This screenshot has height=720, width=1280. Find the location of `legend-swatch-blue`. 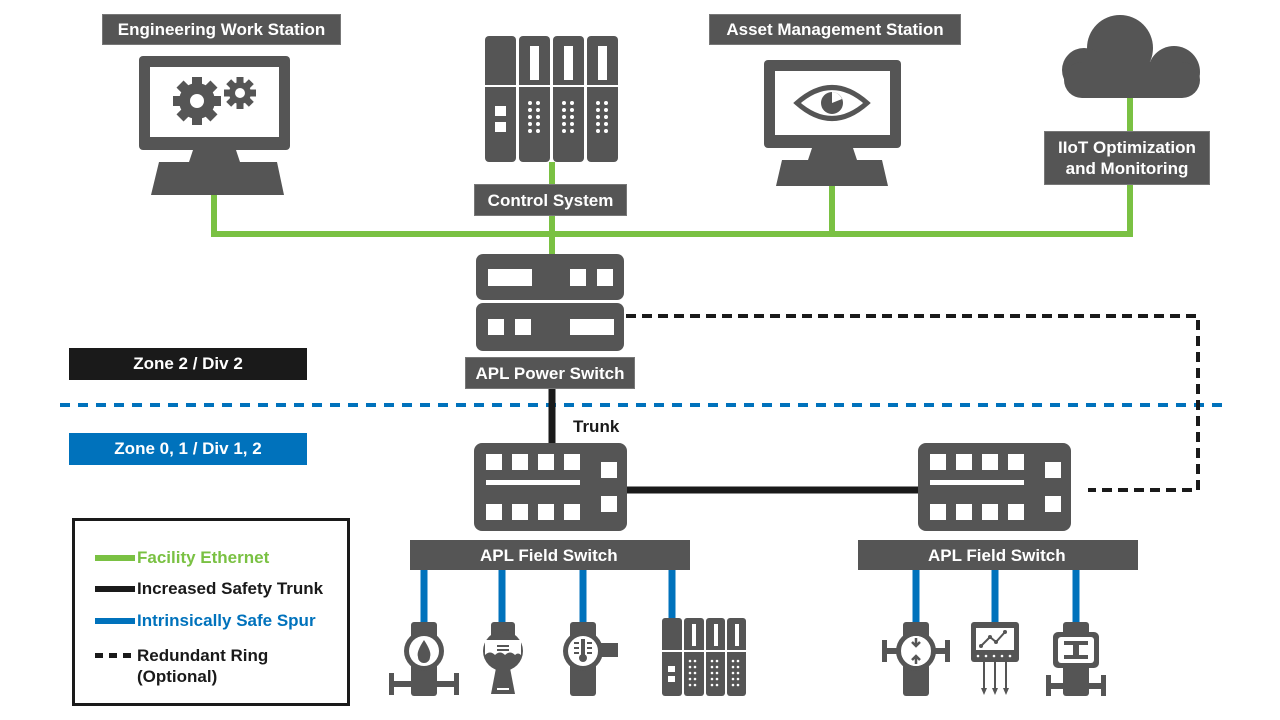

legend-swatch-blue is located at coordinates (115, 621).